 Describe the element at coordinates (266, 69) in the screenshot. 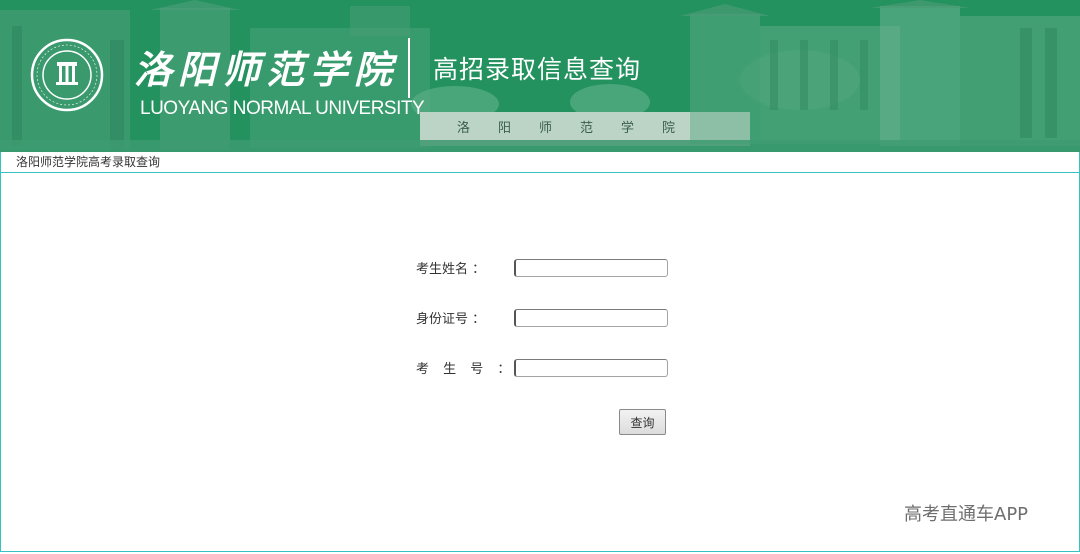

I see `school-name-chinese: 洛阳师范学院` at that location.